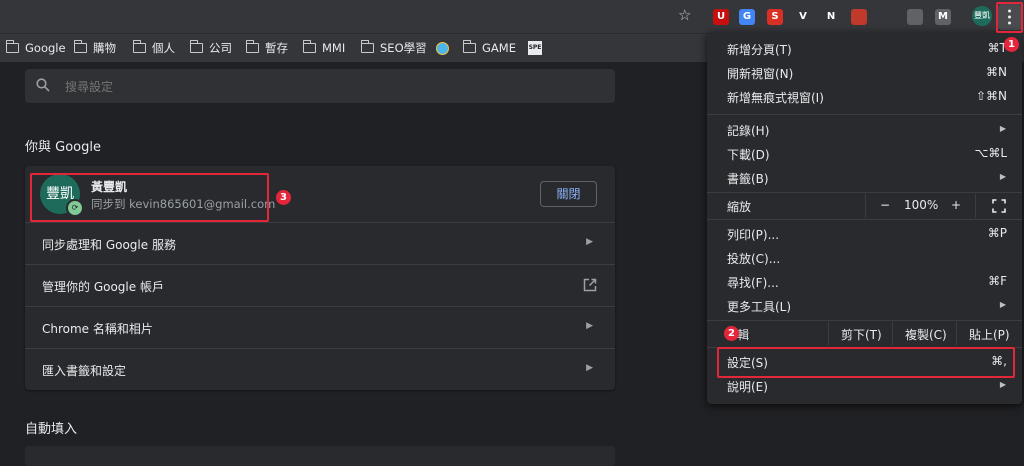  What do you see at coordinates (956, 205) in the screenshot?
I see `zoom-in-button: +` at bounding box center [956, 205].